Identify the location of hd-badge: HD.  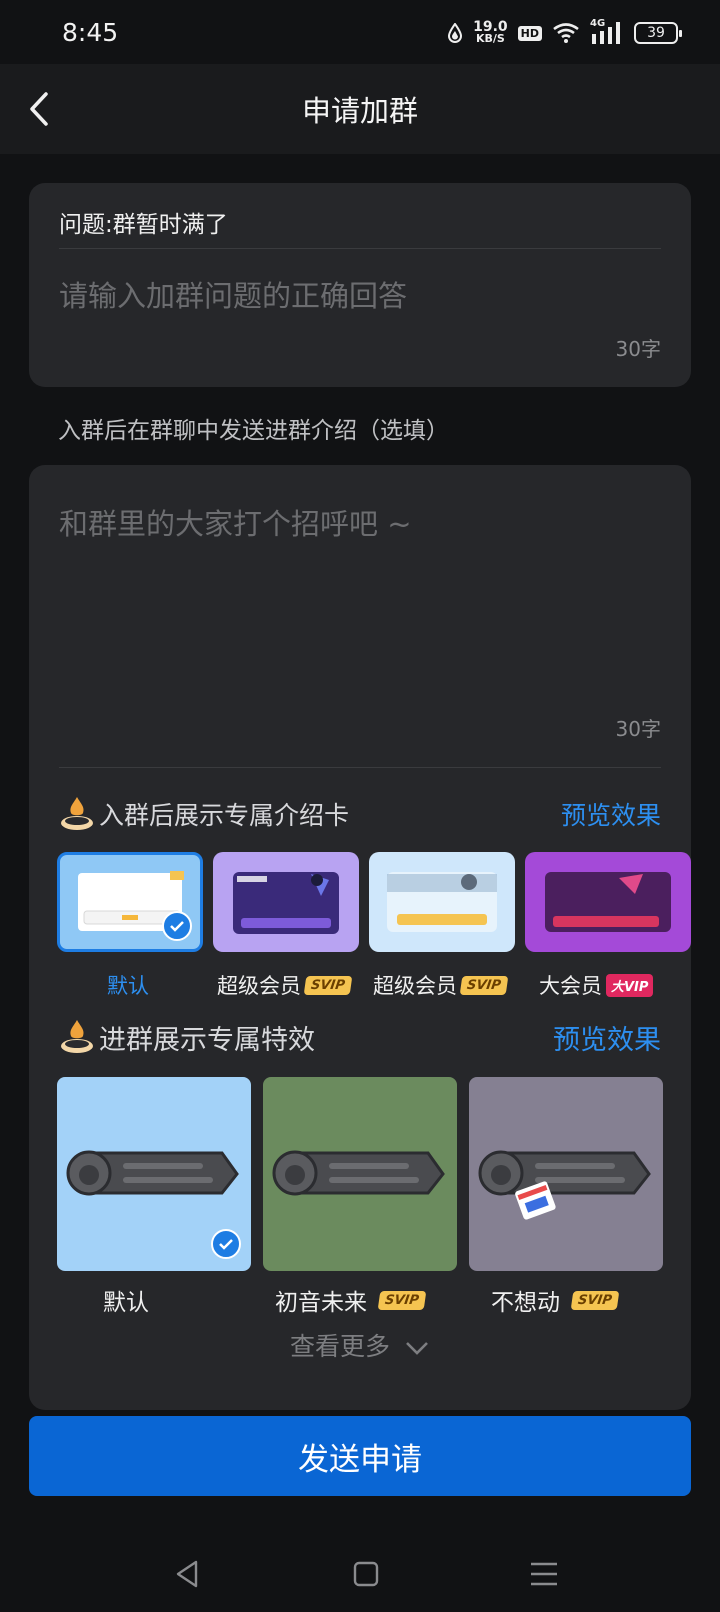
(529, 33).